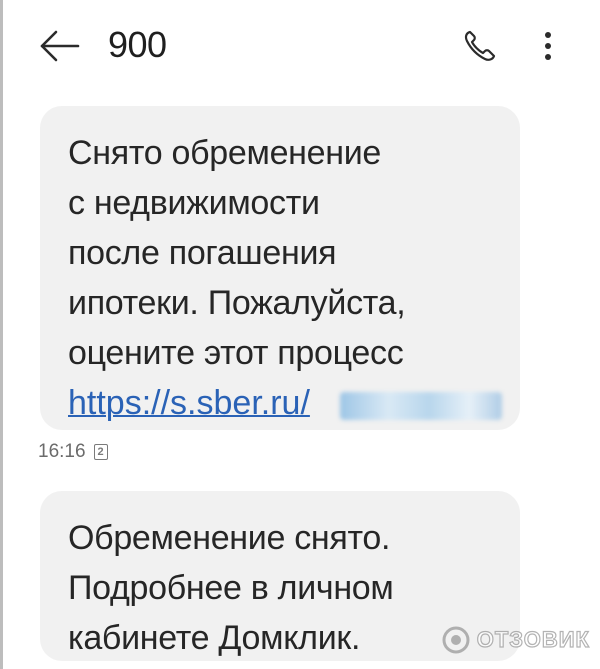  What do you see at coordinates (189, 403) in the screenshot?
I see `message-link-text: https://s.sber.ru/` at bounding box center [189, 403].